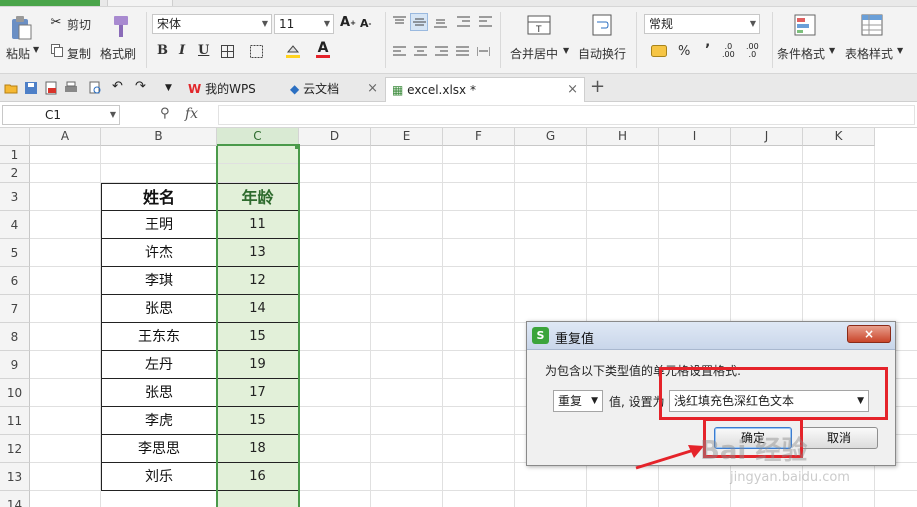  Describe the element at coordinates (159, 449) in the screenshot. I see `table-cell-name: 李思思` at that location.